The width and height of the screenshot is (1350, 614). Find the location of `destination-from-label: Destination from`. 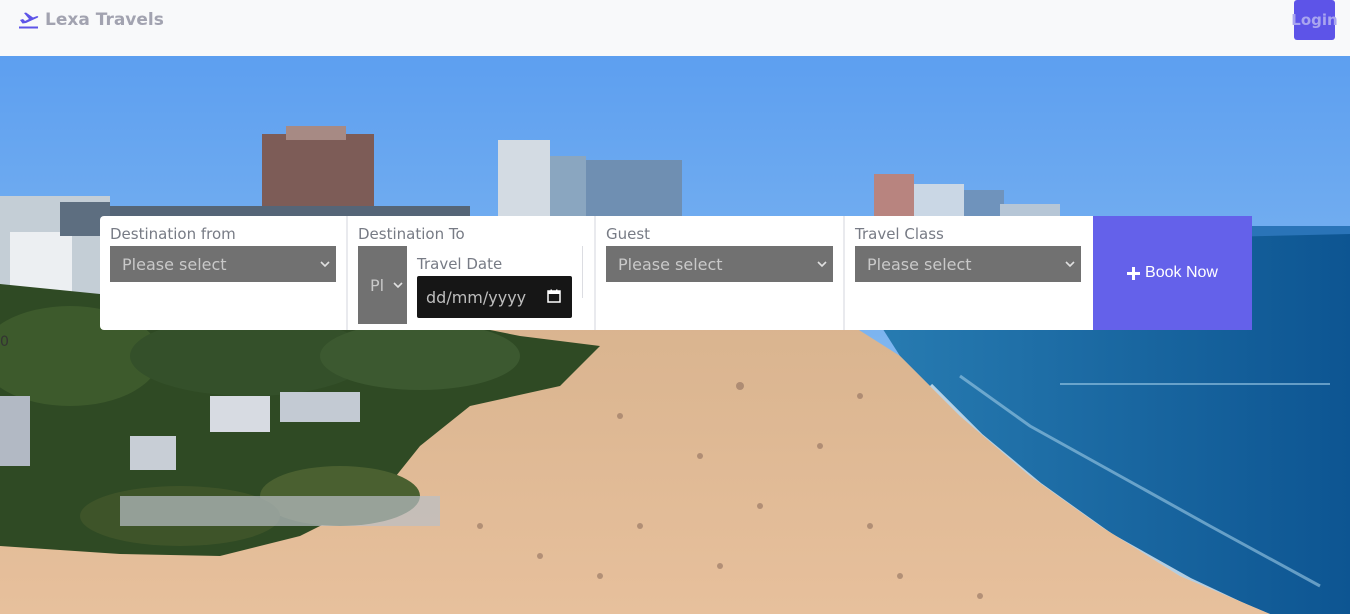

destination-from-label: Destination from is located at coordinates (173, 234).